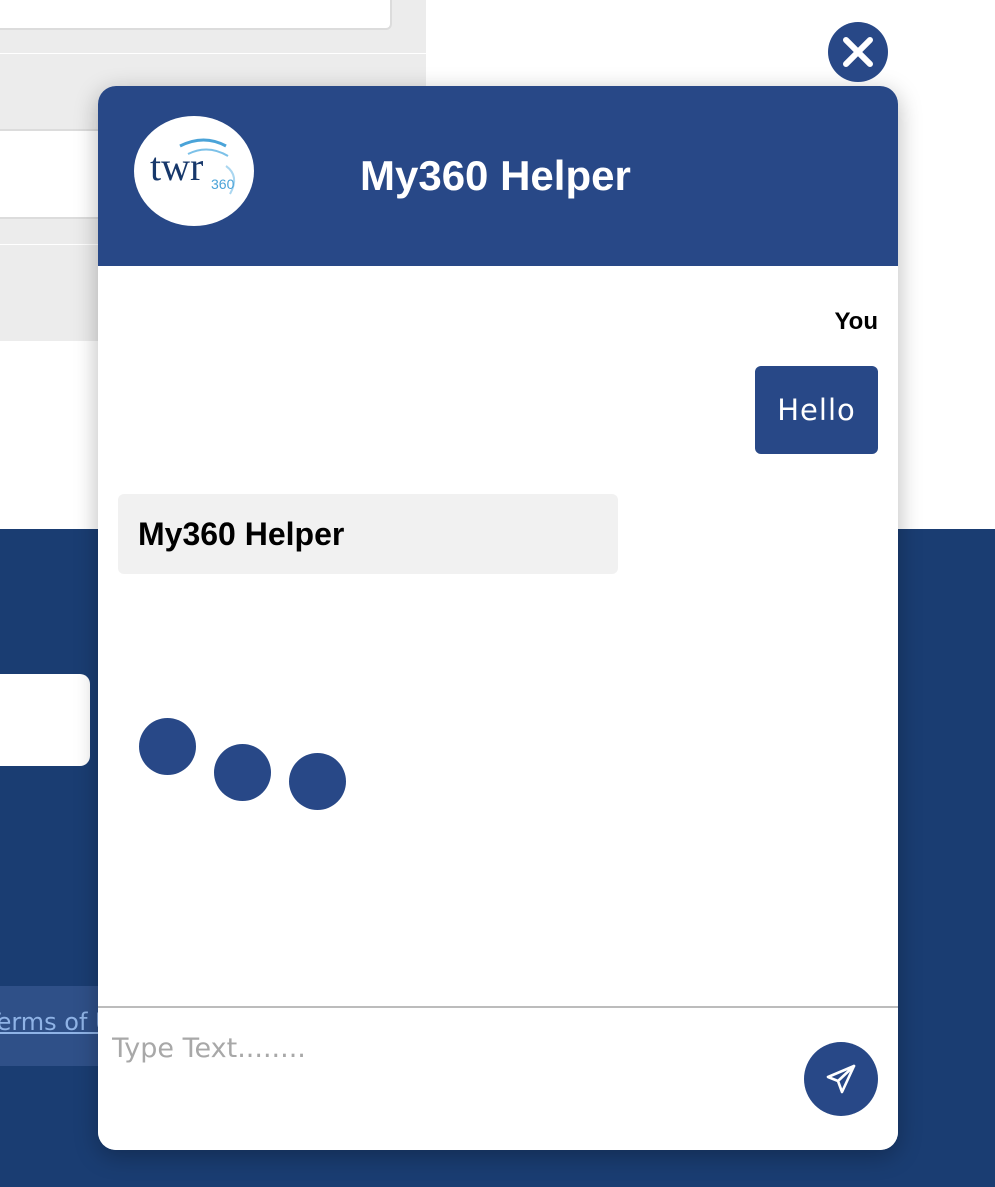  I want to click on bot-message-bubble: My360 Helper, so click(368, 534).